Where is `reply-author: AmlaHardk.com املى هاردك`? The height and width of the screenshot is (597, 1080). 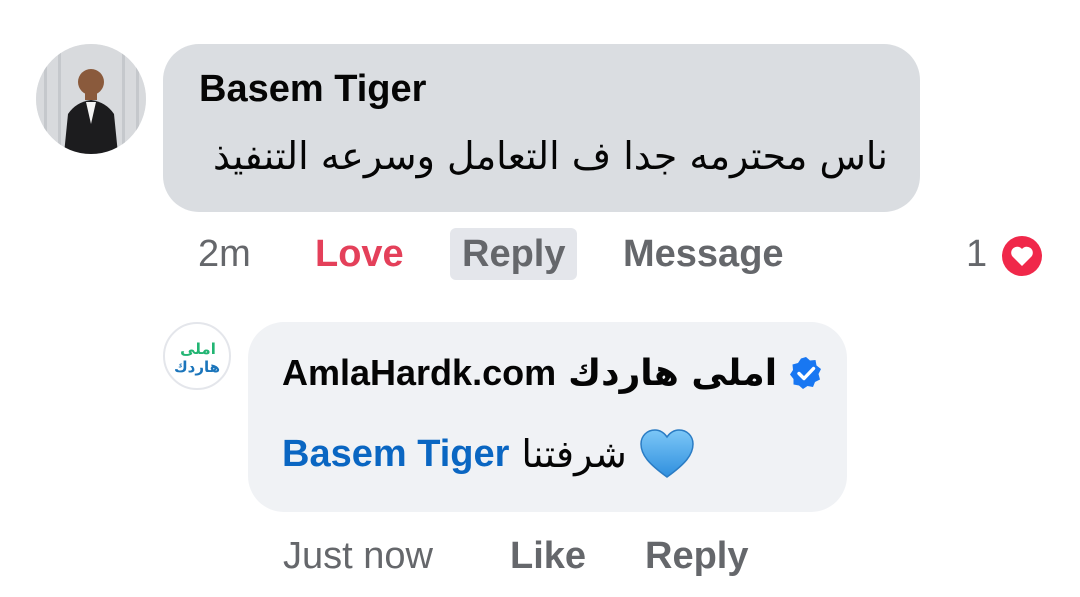
reply-author: AmlaHardk.com املى هاردك is located at coordinates (552, 373).